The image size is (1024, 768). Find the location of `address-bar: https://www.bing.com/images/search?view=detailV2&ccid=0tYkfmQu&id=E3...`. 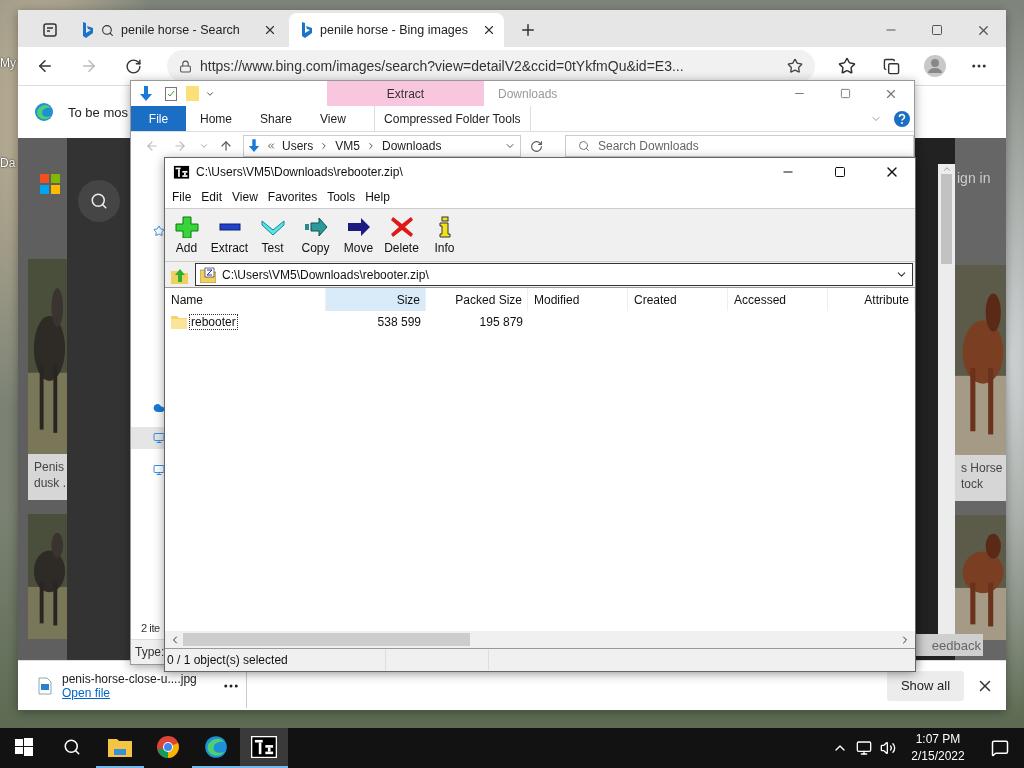

address-bar: https://www.bing.com/images/search?view=detailV2&ccid=0tYkfmQu&id=E3... is located at coordinates (491, 66).